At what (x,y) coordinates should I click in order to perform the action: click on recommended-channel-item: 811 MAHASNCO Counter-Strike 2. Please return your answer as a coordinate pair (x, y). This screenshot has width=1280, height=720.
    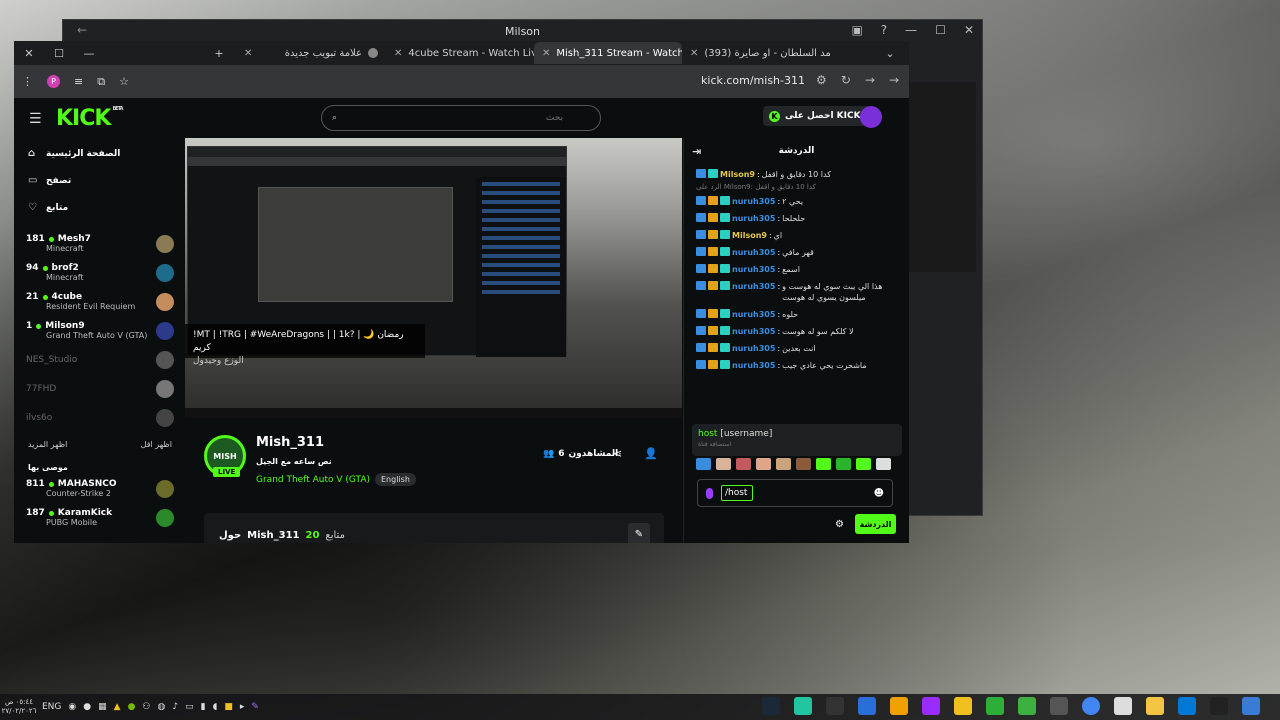
    Looking at the image, I should click on (99, 488).